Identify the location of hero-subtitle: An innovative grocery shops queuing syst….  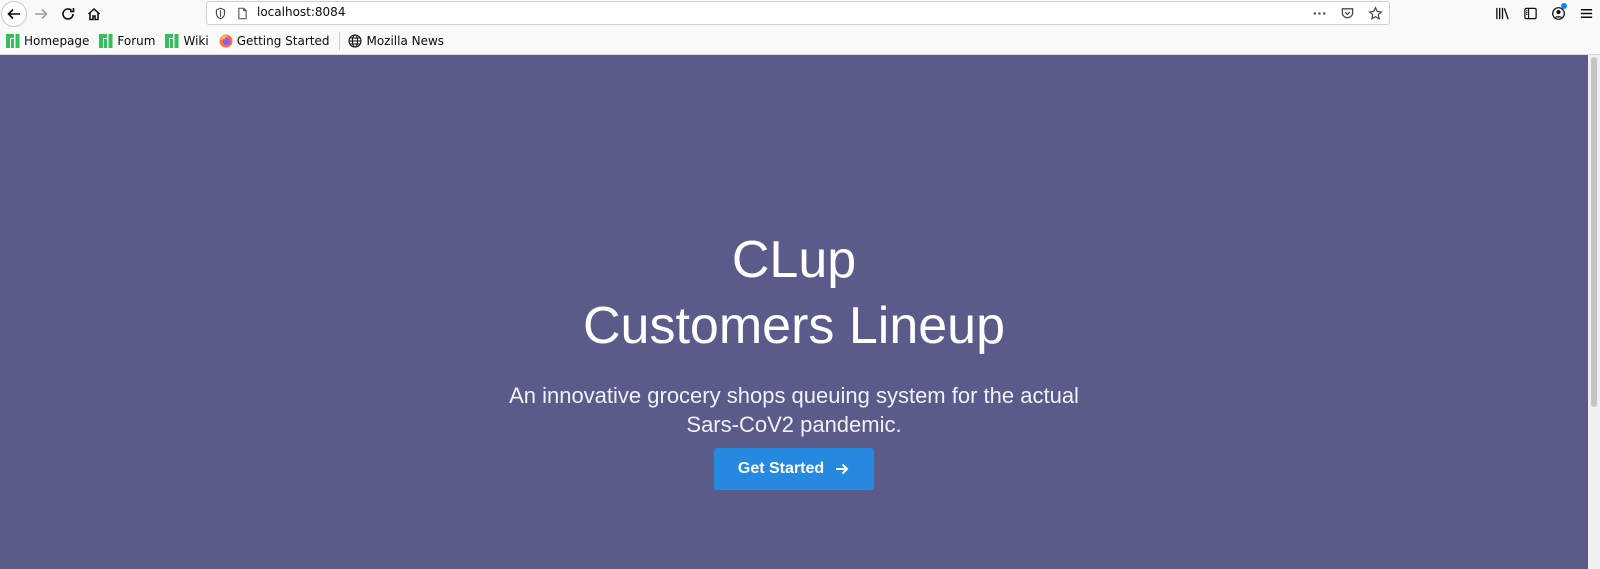
(794, 410).